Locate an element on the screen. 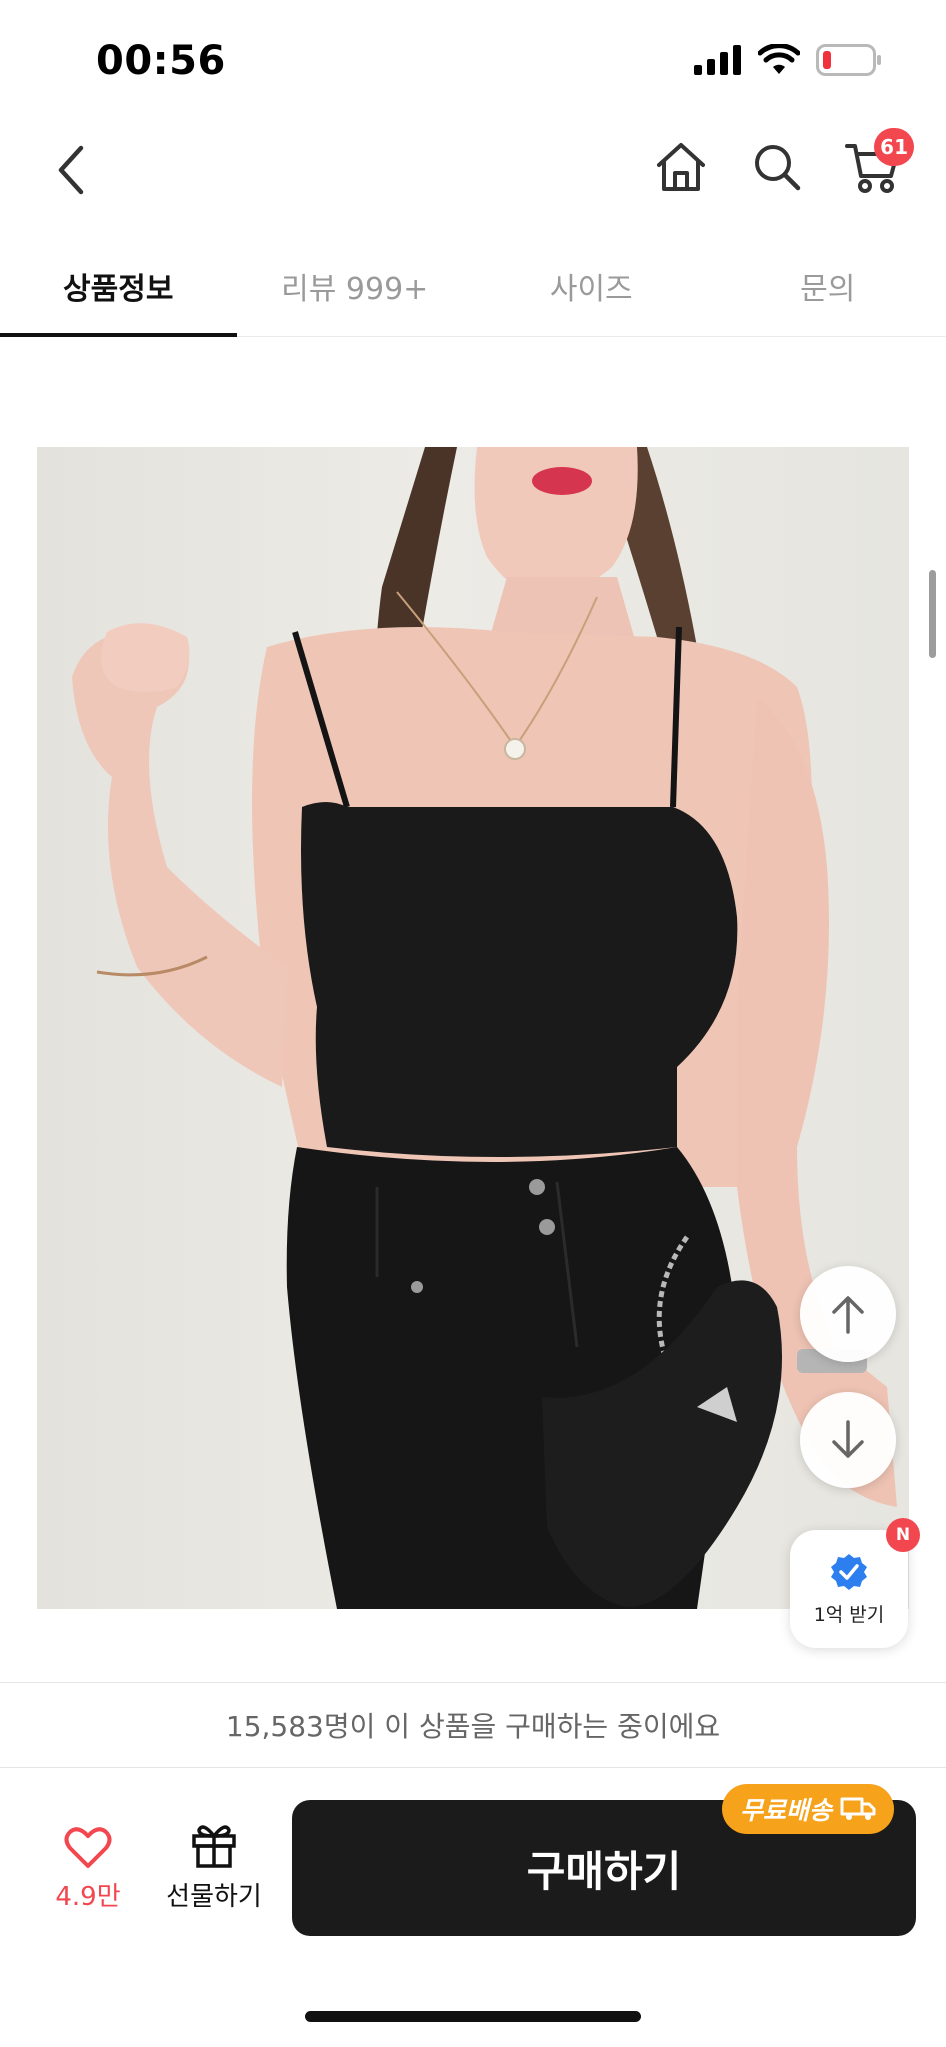  home-indicator is located at coordinates (473, 2016).